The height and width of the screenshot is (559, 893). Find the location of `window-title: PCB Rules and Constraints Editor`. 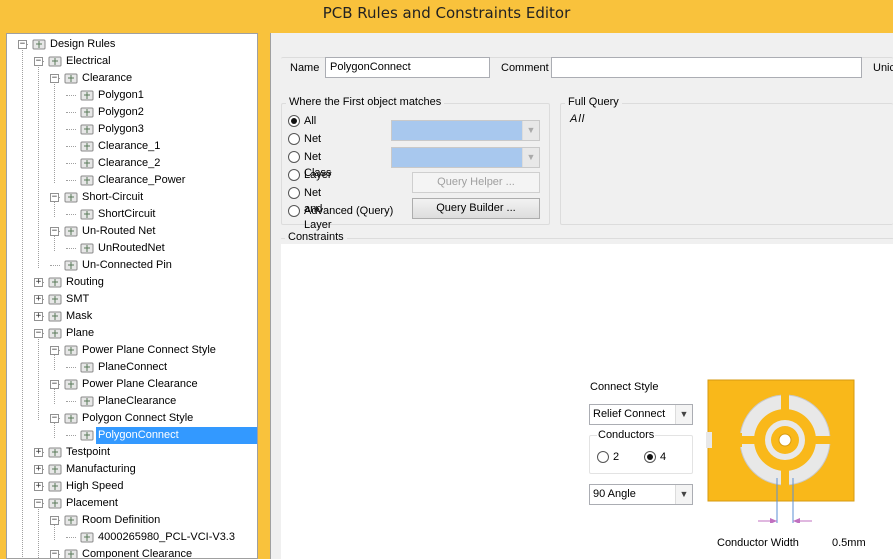

window-title: PCB Rules and Constraints Editor is located at coordinates (446, 13).